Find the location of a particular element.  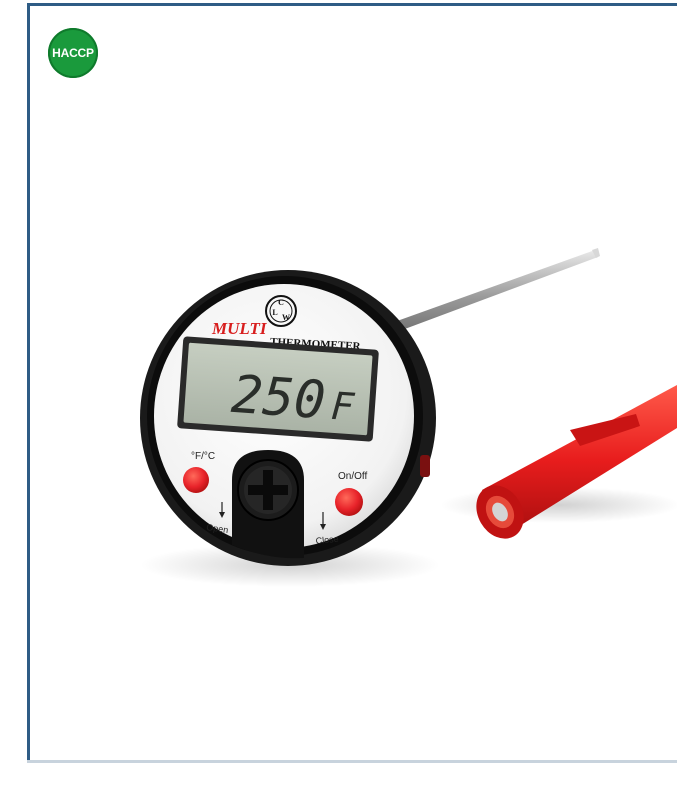

red-sheath is located at coordinates (576, 462).